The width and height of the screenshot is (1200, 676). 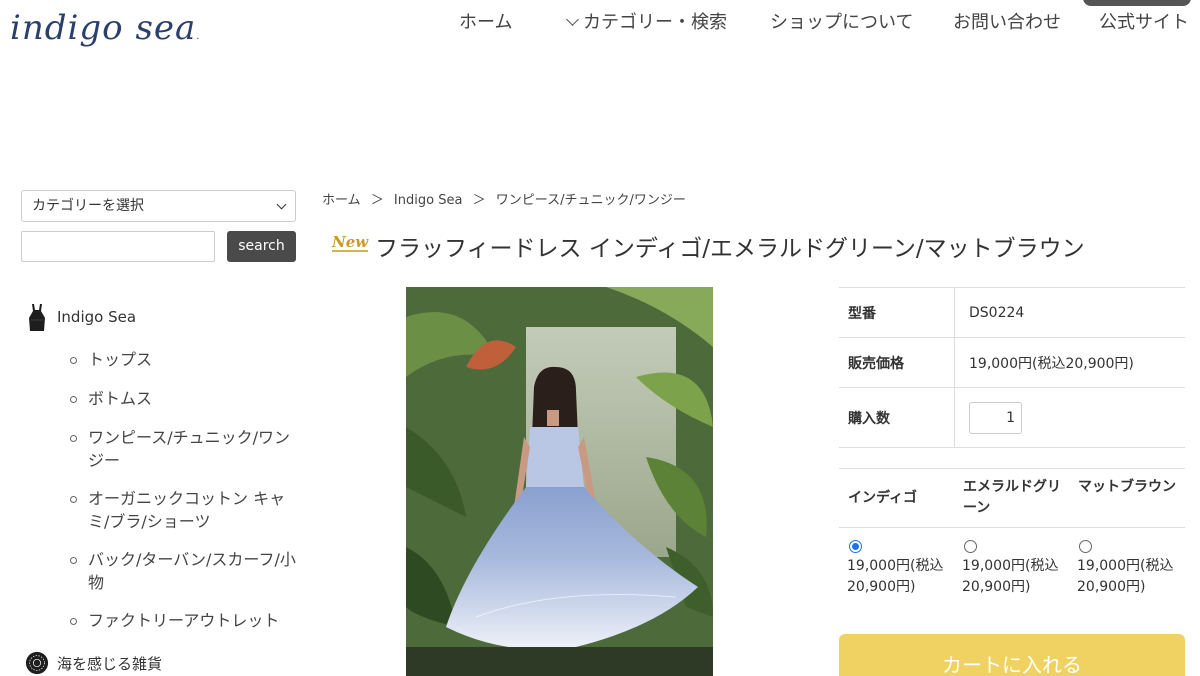 I want to click on tank-top-icon, so click(x=37, y=317).